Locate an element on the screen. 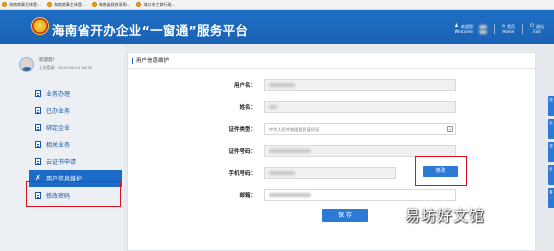 The height and width of the screenshot is (251, 554). sidebar-item-related: 相关业务 is located at coordinates (75, 144).